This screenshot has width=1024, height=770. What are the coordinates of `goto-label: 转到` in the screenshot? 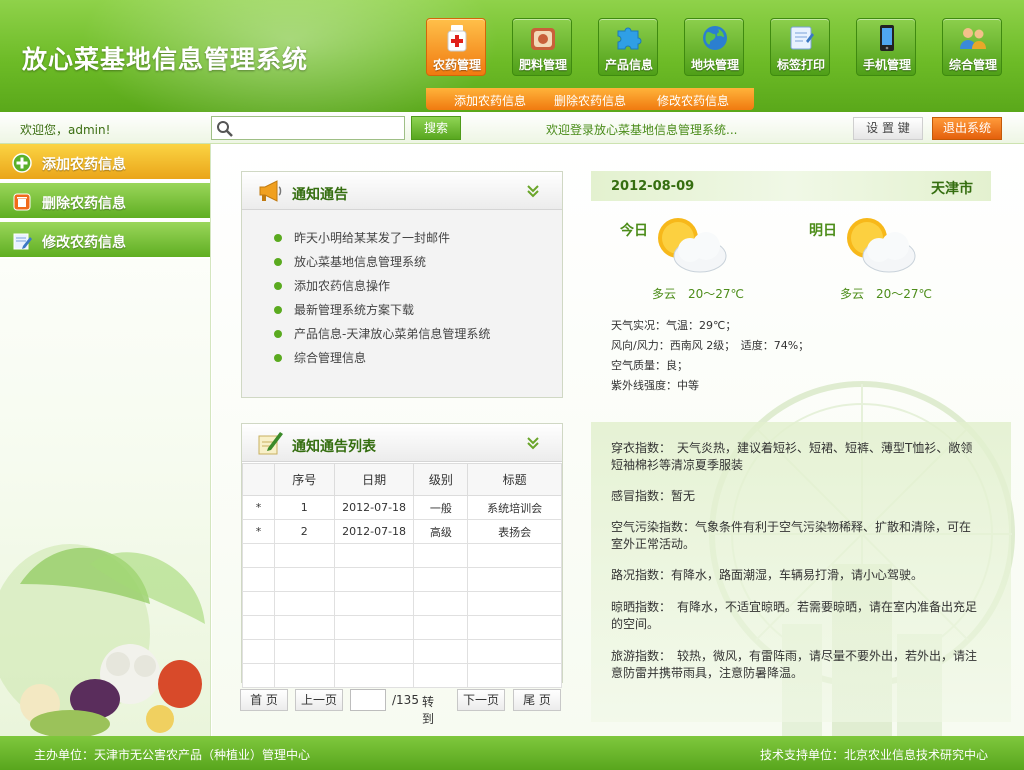 It's located at (428, 710).